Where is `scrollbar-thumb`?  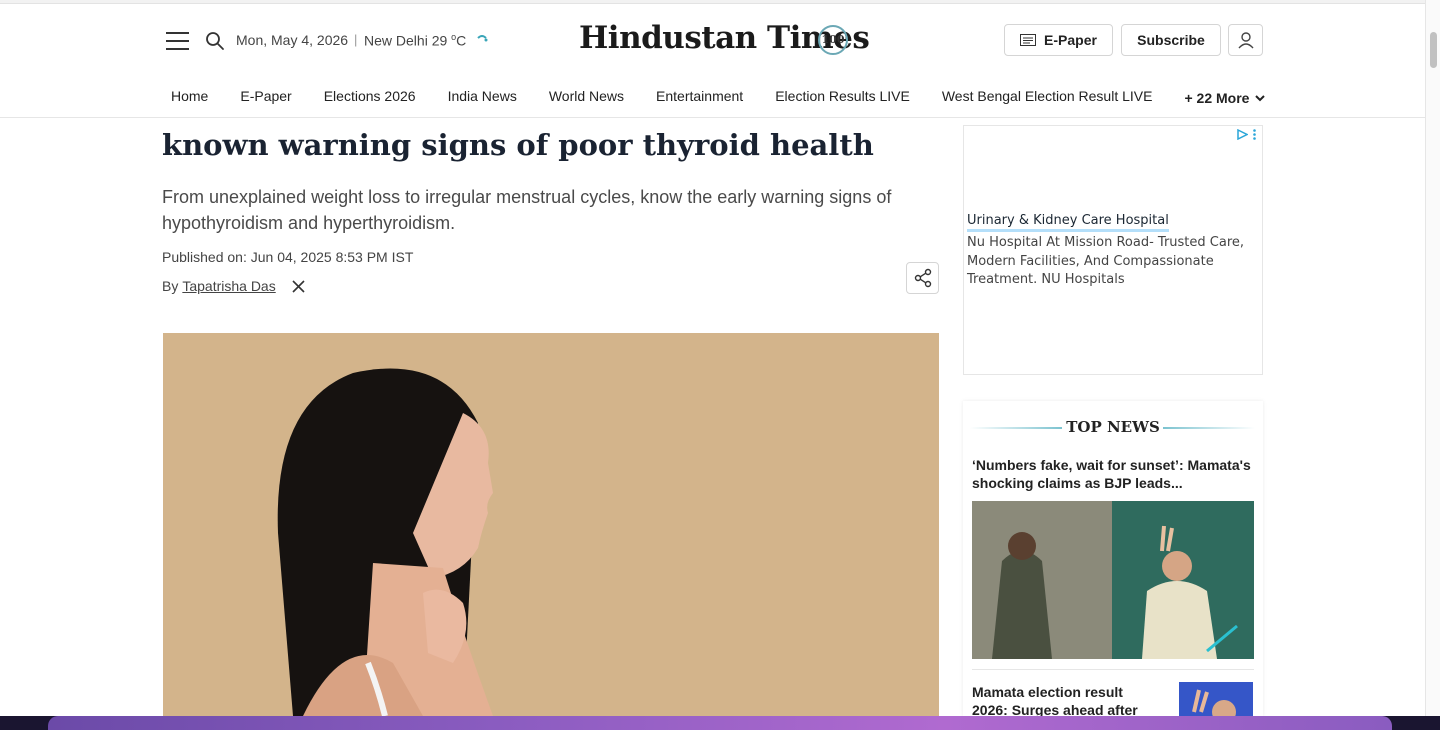 scrollbar-thumb is located at coordinates (1433, 50).